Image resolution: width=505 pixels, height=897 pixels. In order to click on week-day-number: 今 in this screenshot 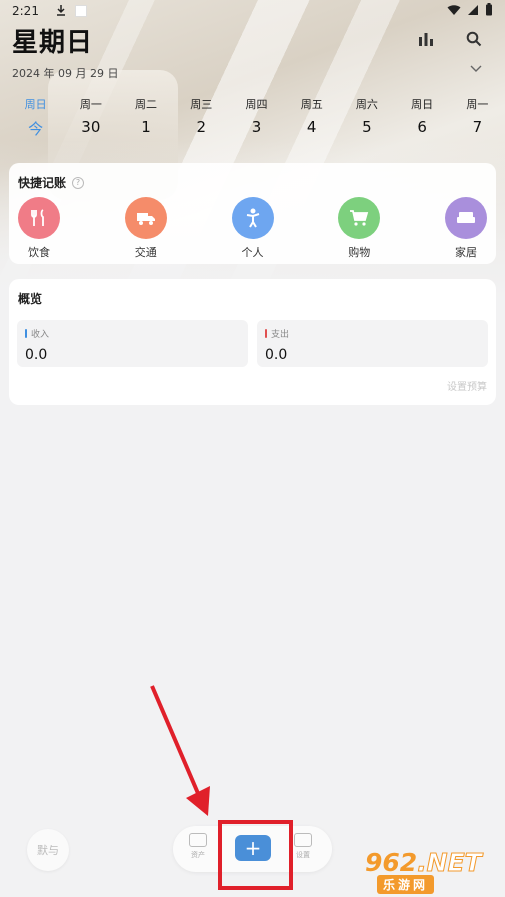, I will do `click(36, 129)`.